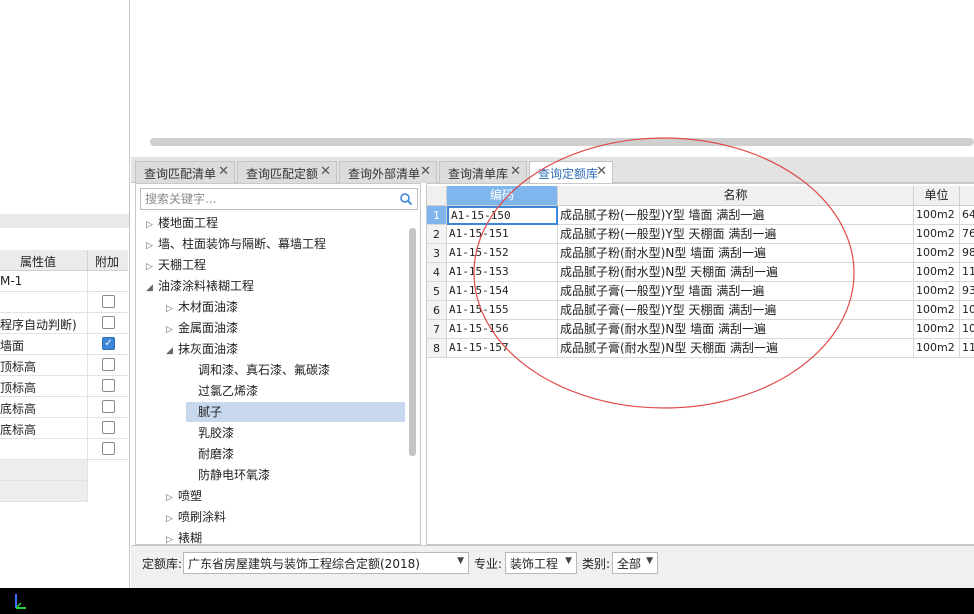  I want to click on quota-name-cell: 成品腻子膏(耐水型)N型 天棚面 满刮一遍, so click(736, 348).